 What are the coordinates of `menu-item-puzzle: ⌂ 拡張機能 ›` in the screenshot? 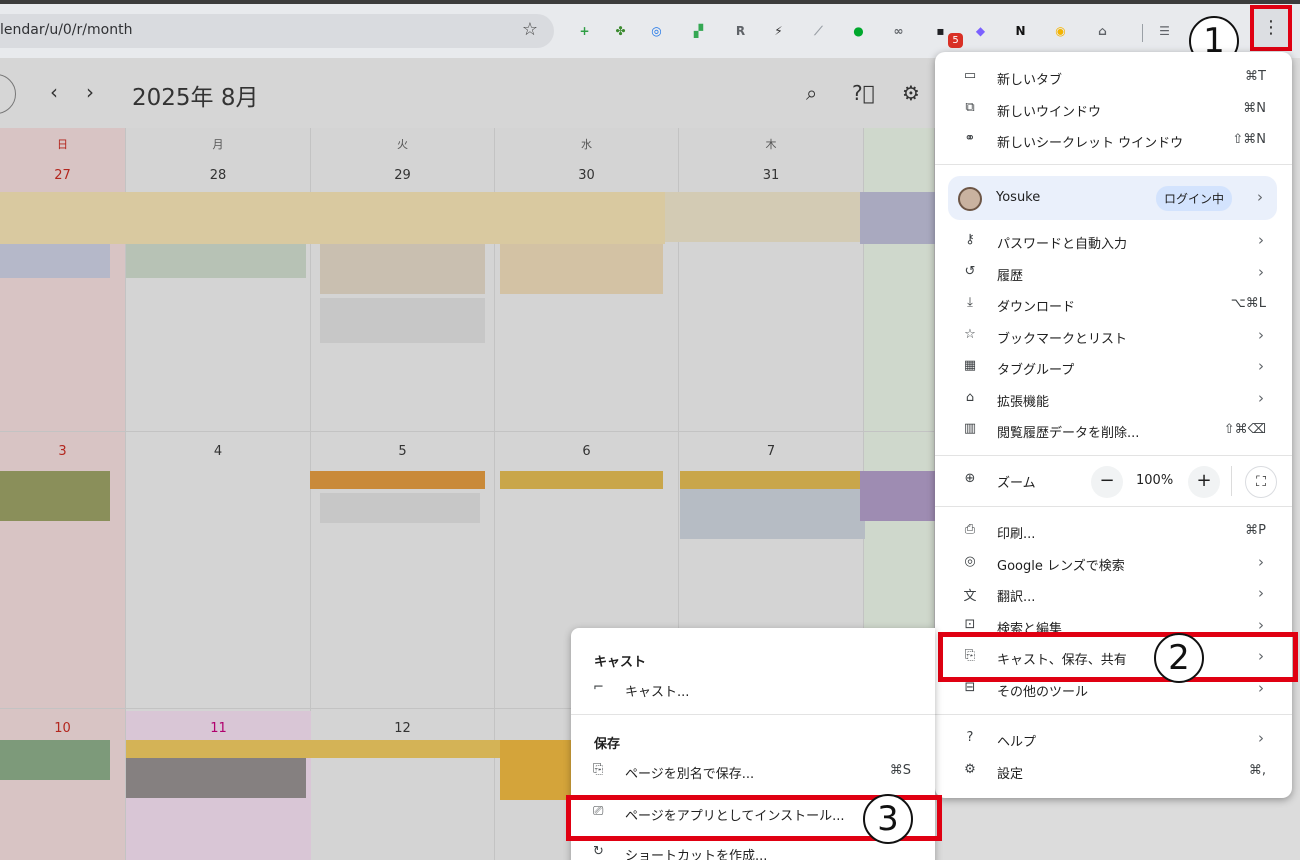 It's located at (1113, 399).